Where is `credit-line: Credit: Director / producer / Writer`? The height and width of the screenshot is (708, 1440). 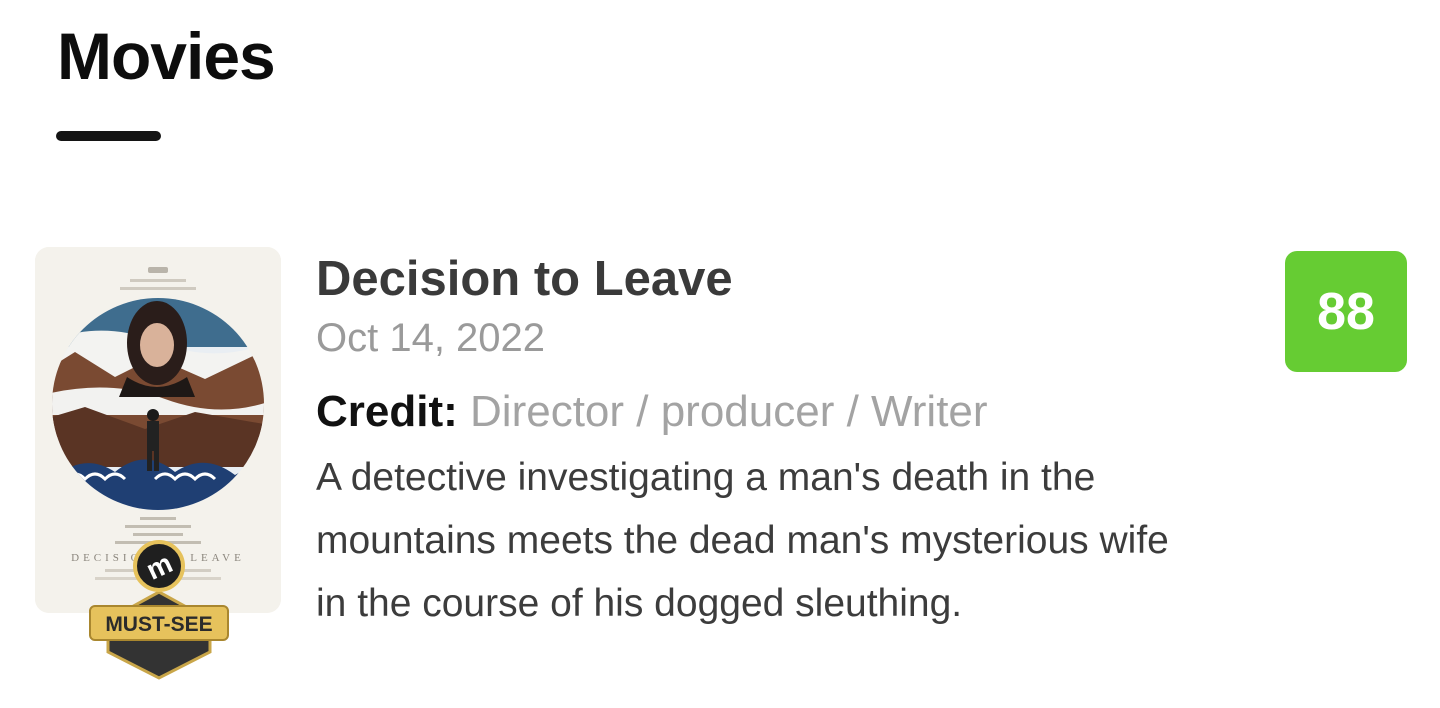 credit-line: Credit: Director / producer / Writer is located at coordinates (652, 412).